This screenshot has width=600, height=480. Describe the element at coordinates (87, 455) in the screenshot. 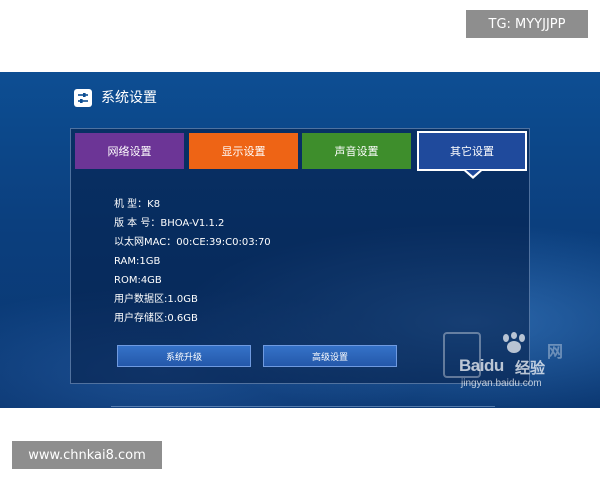

I see `site-watermark-badge: www.chnkai8.com` at that location.